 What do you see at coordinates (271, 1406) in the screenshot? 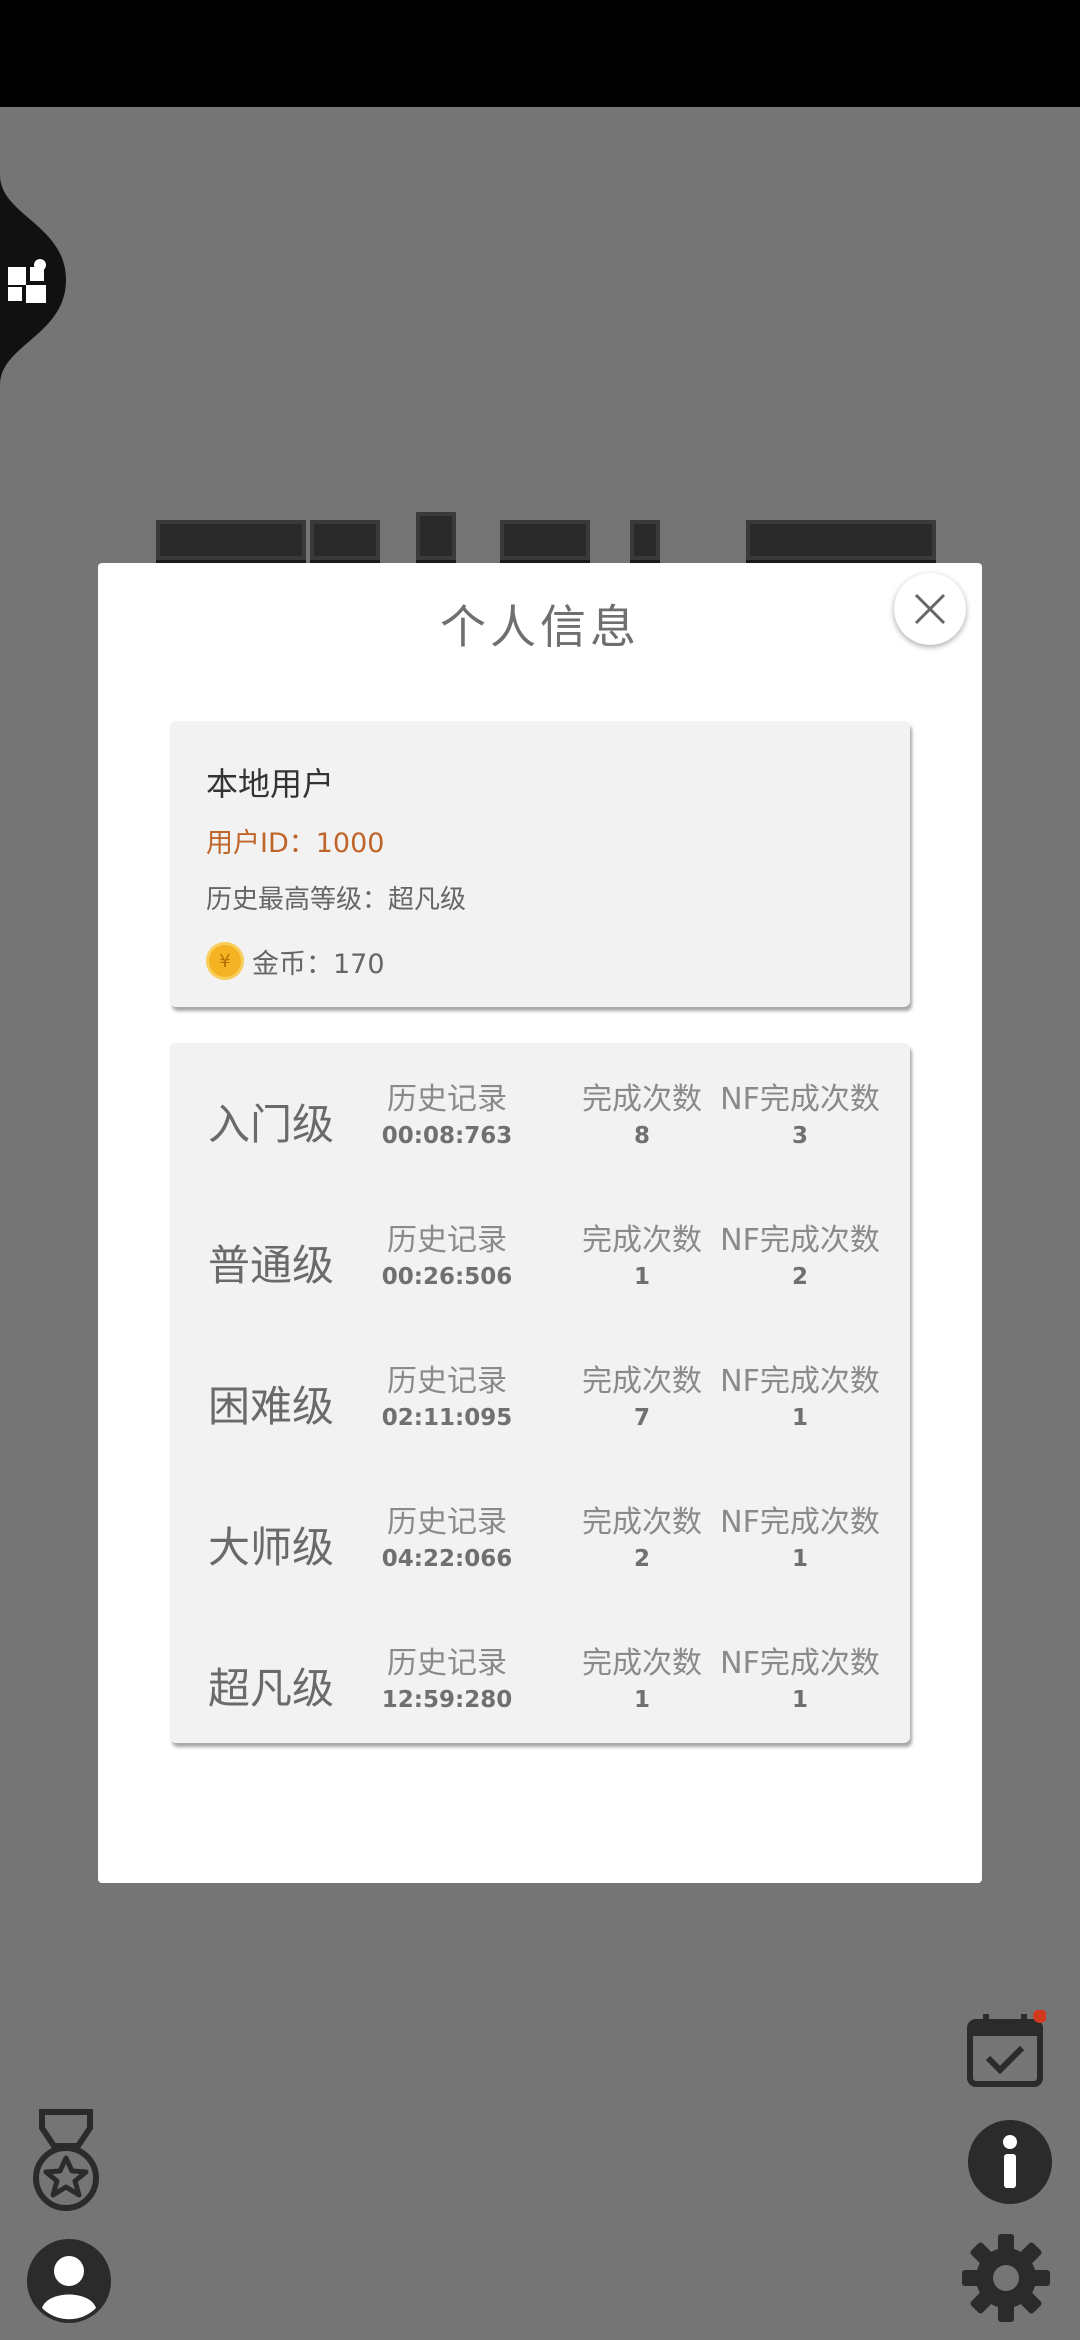
I see `level-name: 困难级` at bounding box center [271, 1406].